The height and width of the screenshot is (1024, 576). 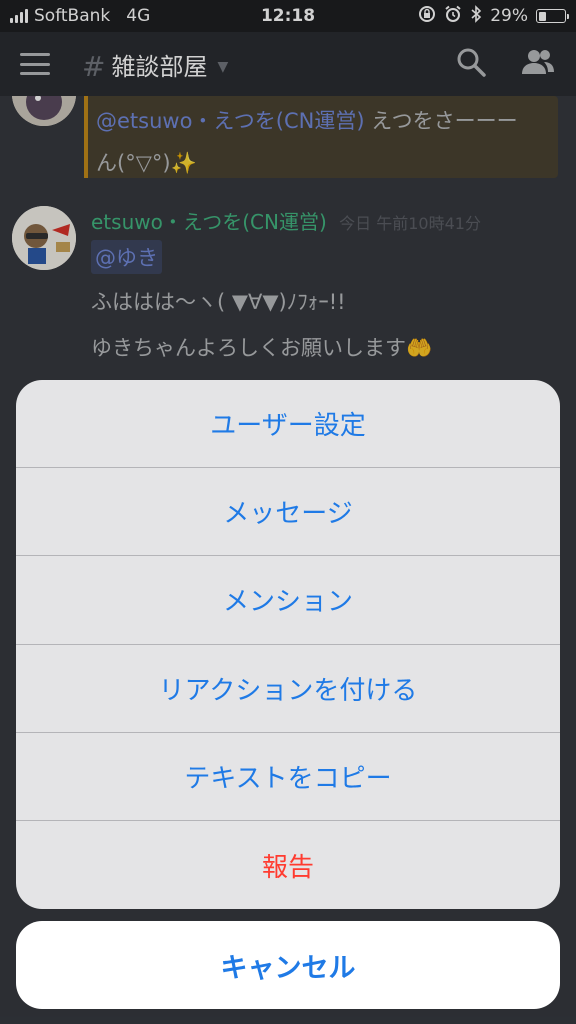 What do you see at coordinates (288, 865) in the screenshot?
I see `action-report: 報告` at bounding box center [288, 865].